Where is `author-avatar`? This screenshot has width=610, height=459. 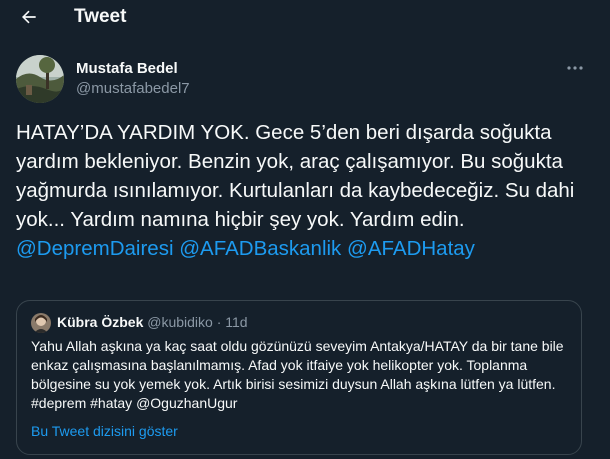 author-avatar is located at coordinates (40, 79).